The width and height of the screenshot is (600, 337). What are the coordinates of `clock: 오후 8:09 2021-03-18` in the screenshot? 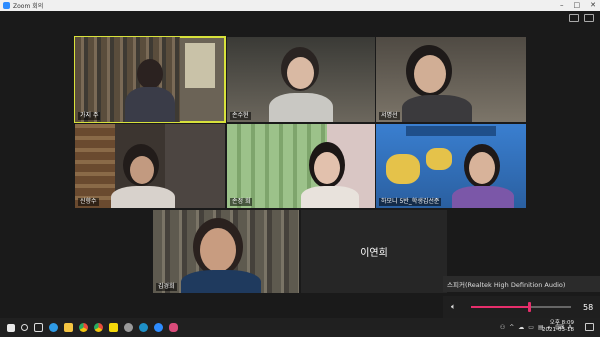 It's located at (558, 327).